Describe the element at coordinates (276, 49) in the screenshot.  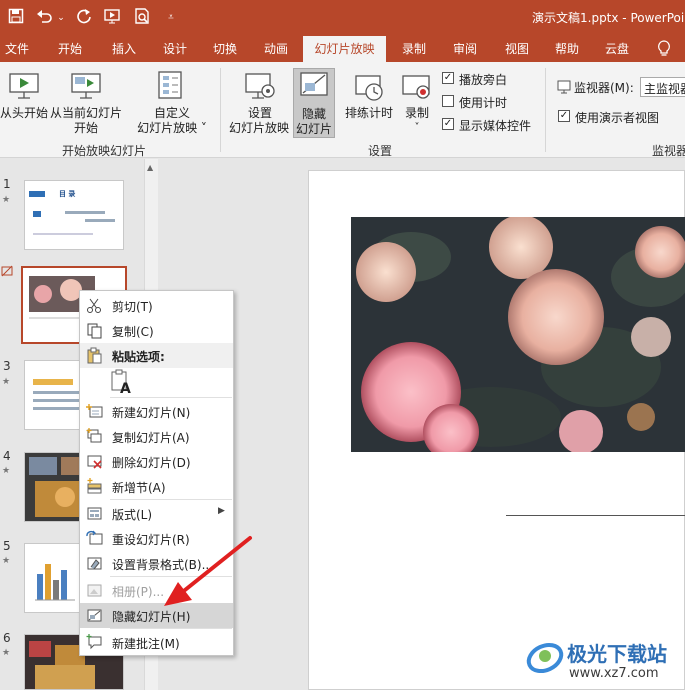
I see `tab-animations: 动画` at that location.